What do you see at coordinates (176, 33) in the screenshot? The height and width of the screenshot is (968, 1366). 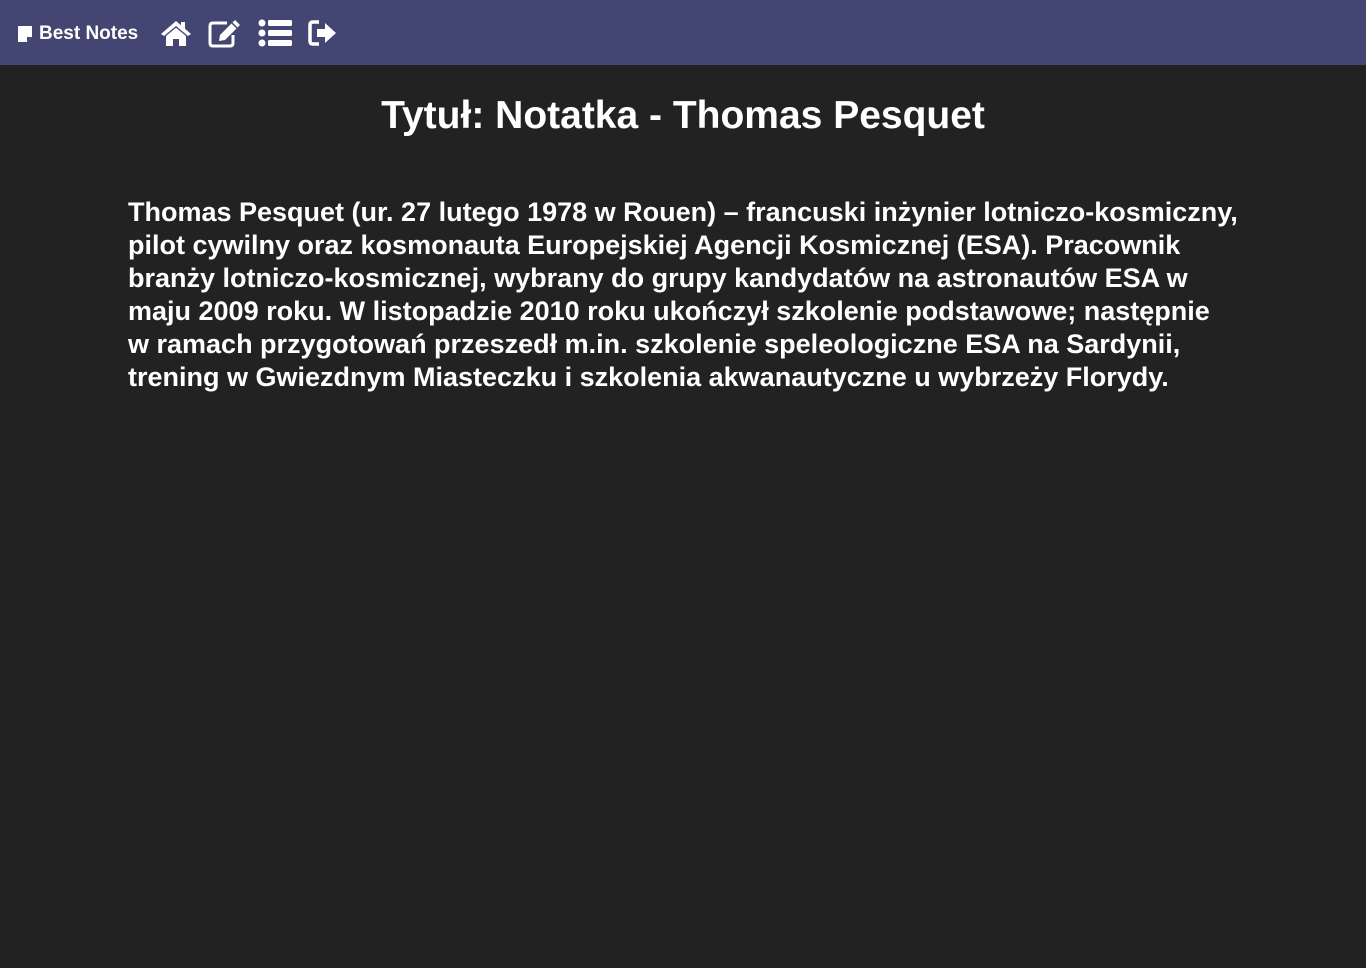 I see `home-icon` at bounding box center [176, 33].